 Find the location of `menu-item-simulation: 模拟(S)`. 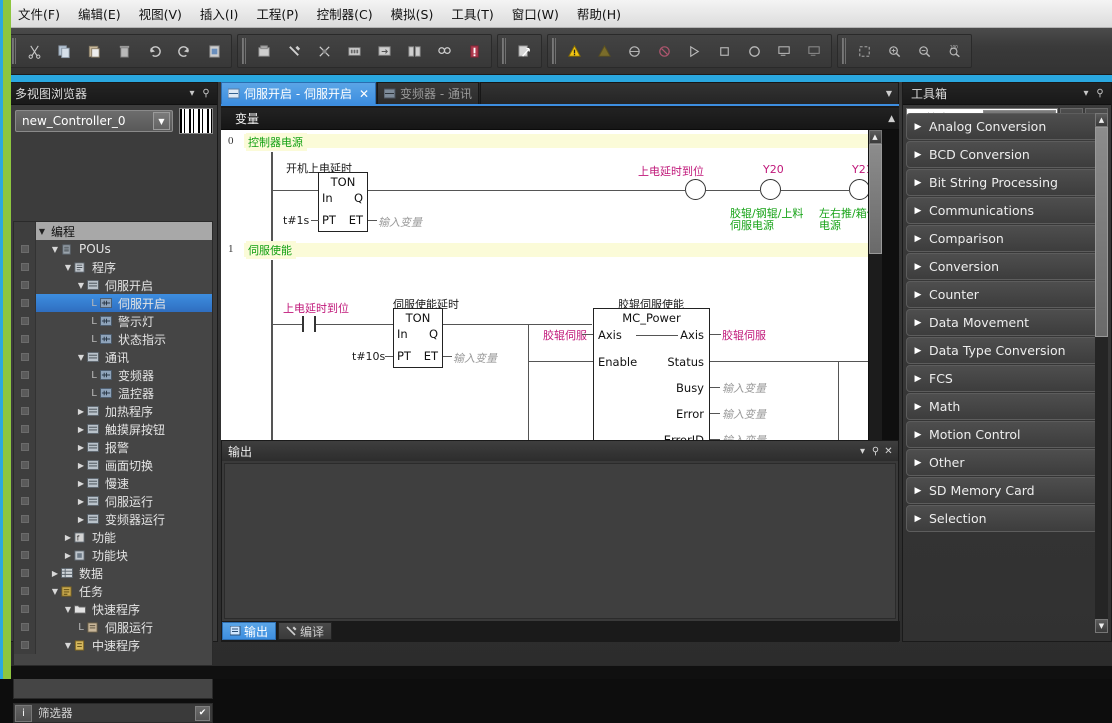

menu-item-simulation: 模拟(S) is located at coordinates (412, 13).